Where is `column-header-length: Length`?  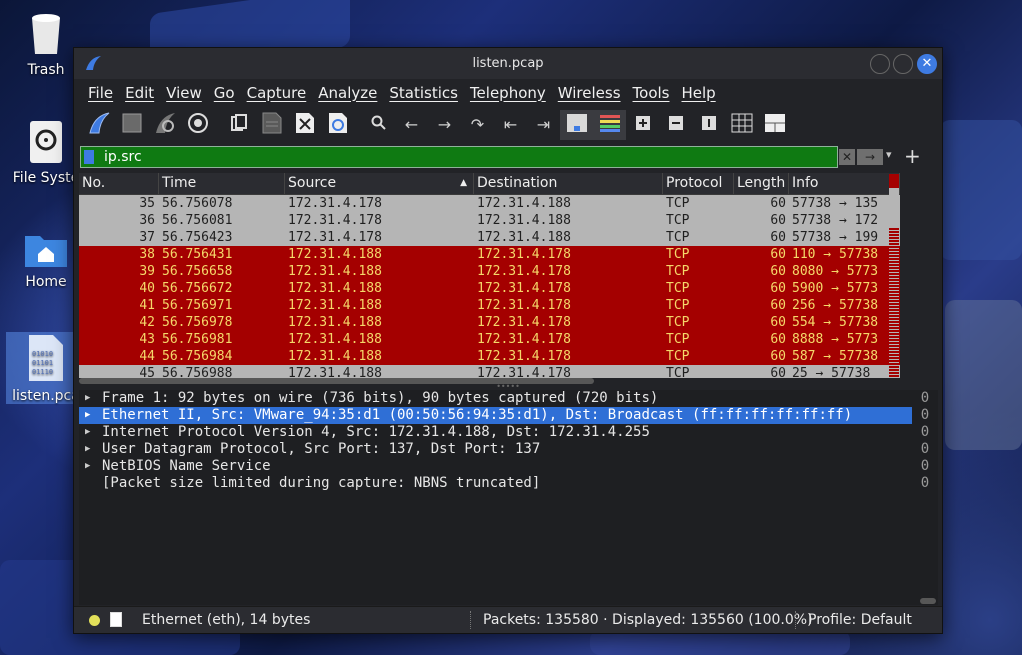
column-header-length: Length is located at coordinates (761, 183).